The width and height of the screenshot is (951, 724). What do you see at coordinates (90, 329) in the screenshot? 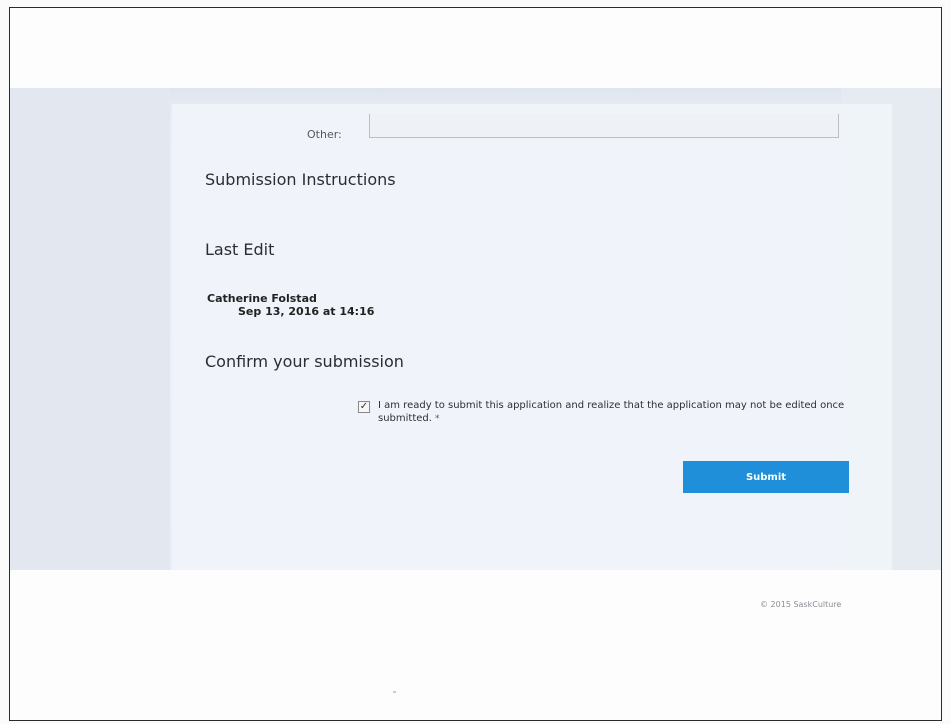
I see `background-left-column` at bounding box center [90, 329].